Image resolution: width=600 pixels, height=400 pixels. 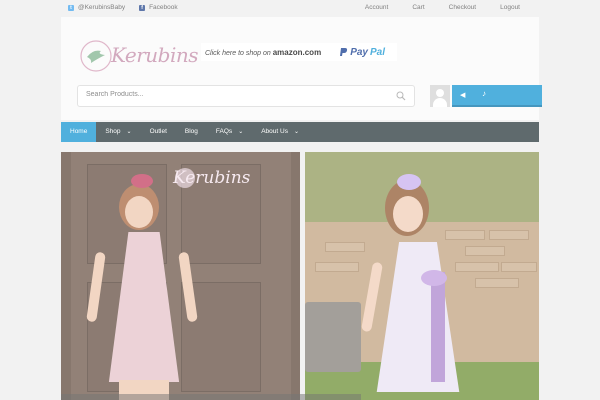 I want to click on facebook-icon: f, so click(x=142, y=7).